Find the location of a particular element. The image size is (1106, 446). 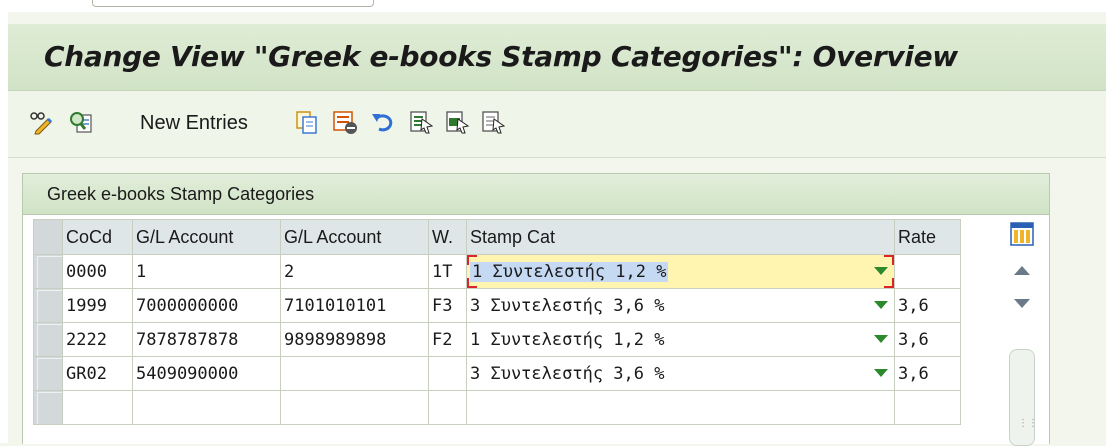

table-caption-bar: Greek e-books Stamp Categories is located at coordinates (536, 194).